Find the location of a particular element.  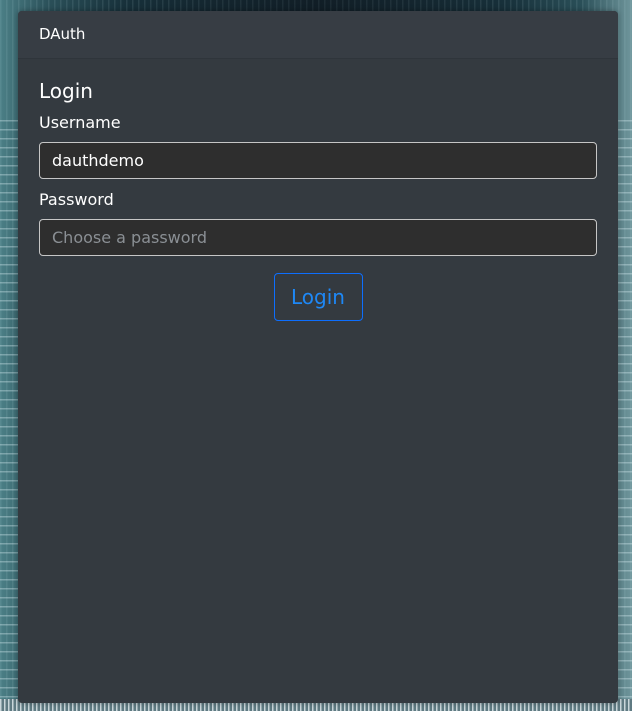

app-name: DAuth is located at coordinates (62, 34).